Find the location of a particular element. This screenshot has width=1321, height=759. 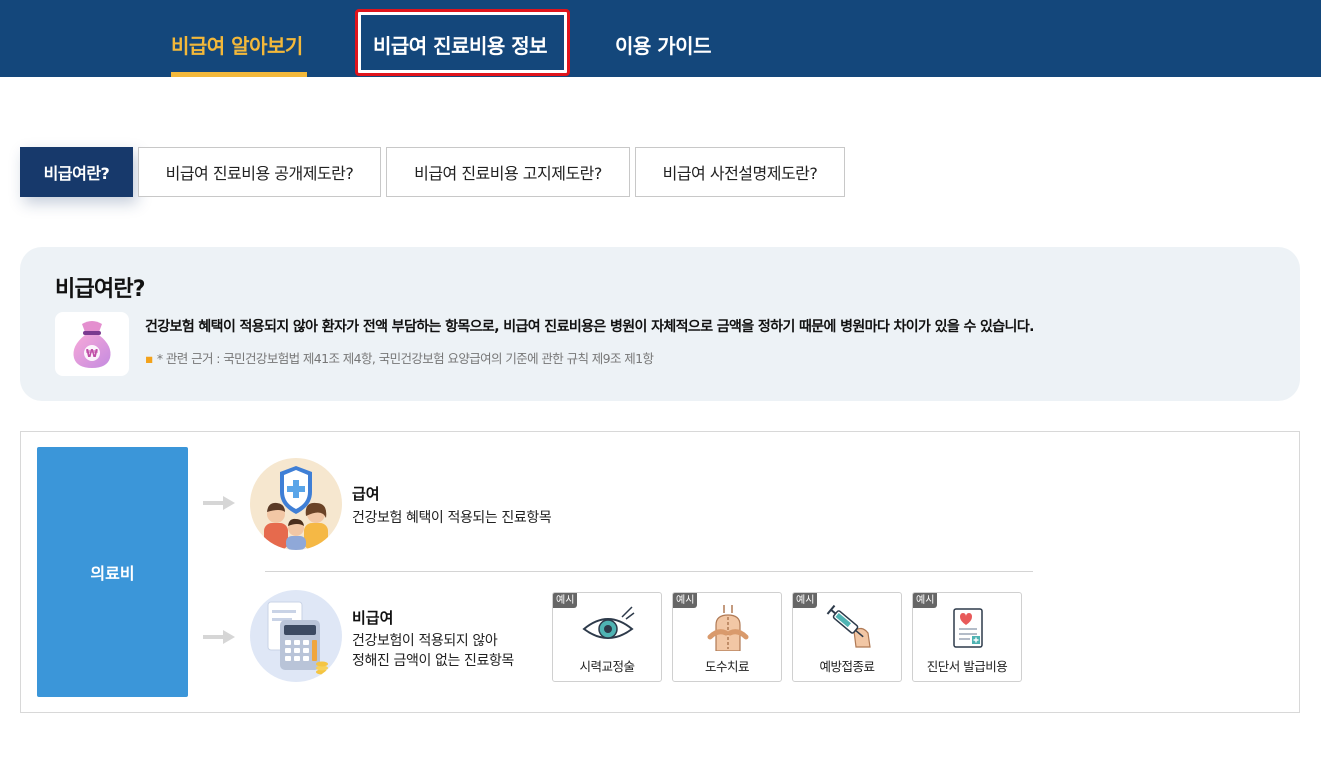

money-bag-icon: ₩ is located at coordinates (92, 344).